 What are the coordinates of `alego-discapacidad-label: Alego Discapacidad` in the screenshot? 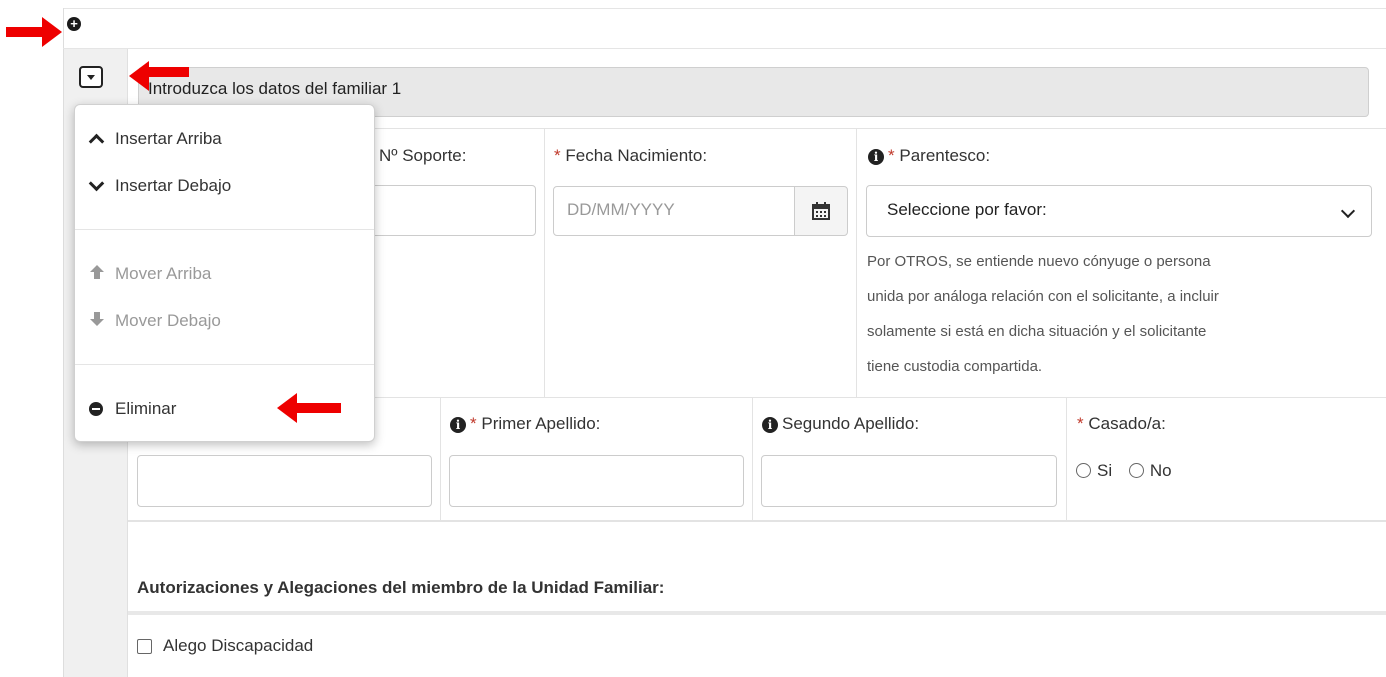 It's located at (238, 645).